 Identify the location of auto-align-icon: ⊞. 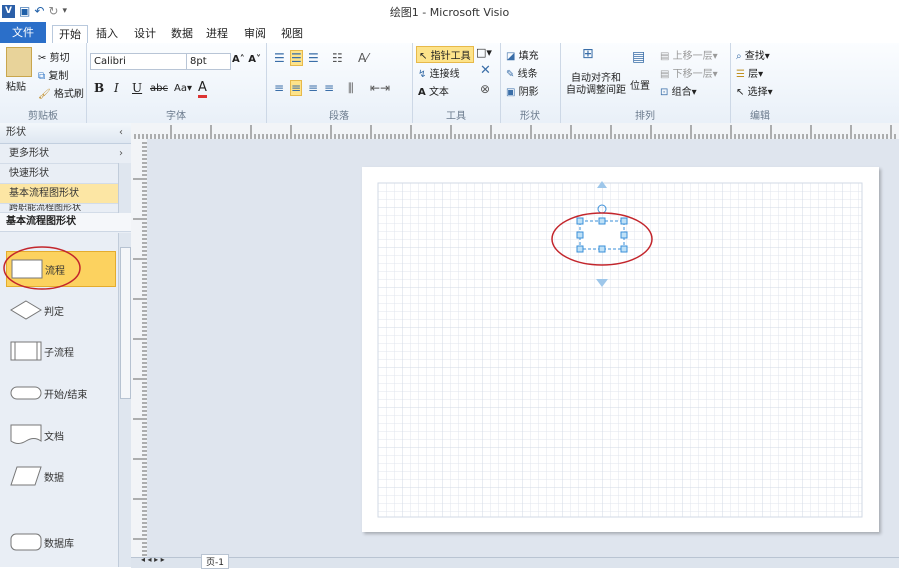
(588, 54).